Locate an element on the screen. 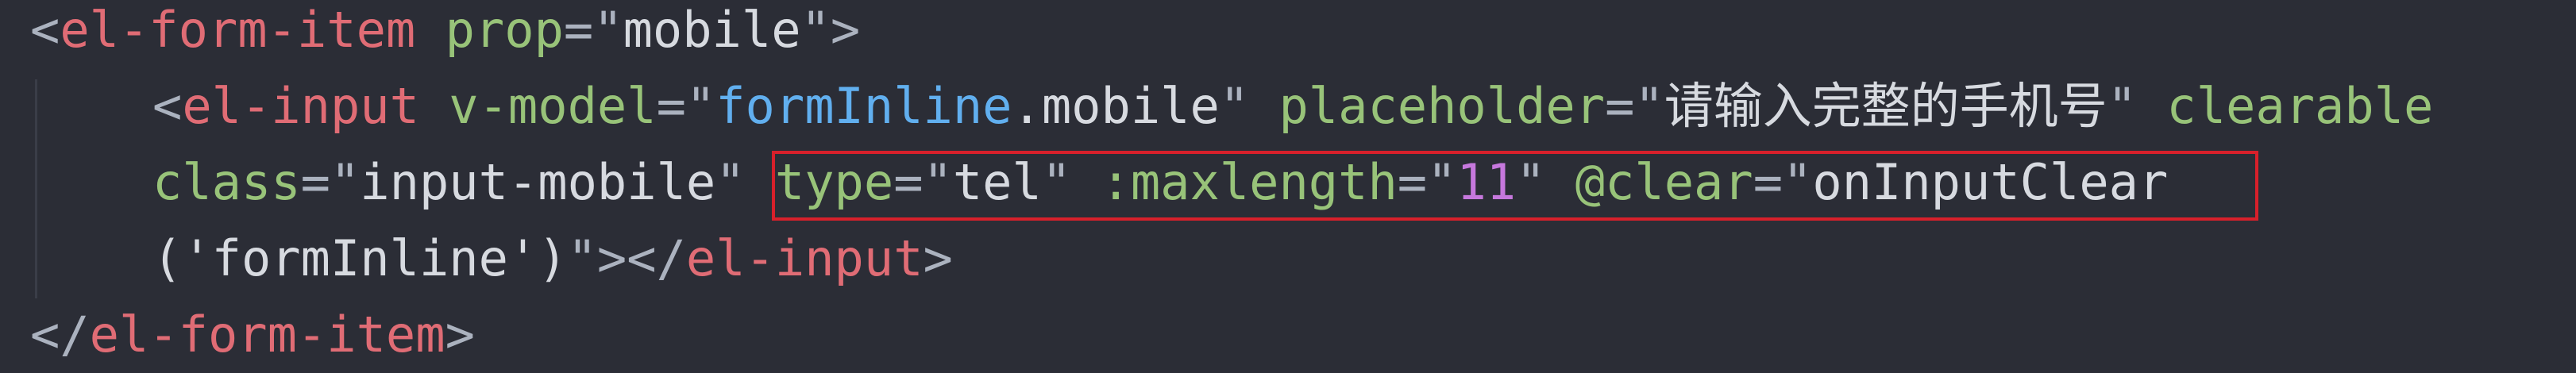 Image resolution: width=2576 pixels, height=373 pixels. code-line-5: </el-form-item> is located at coordinates (252, 335).